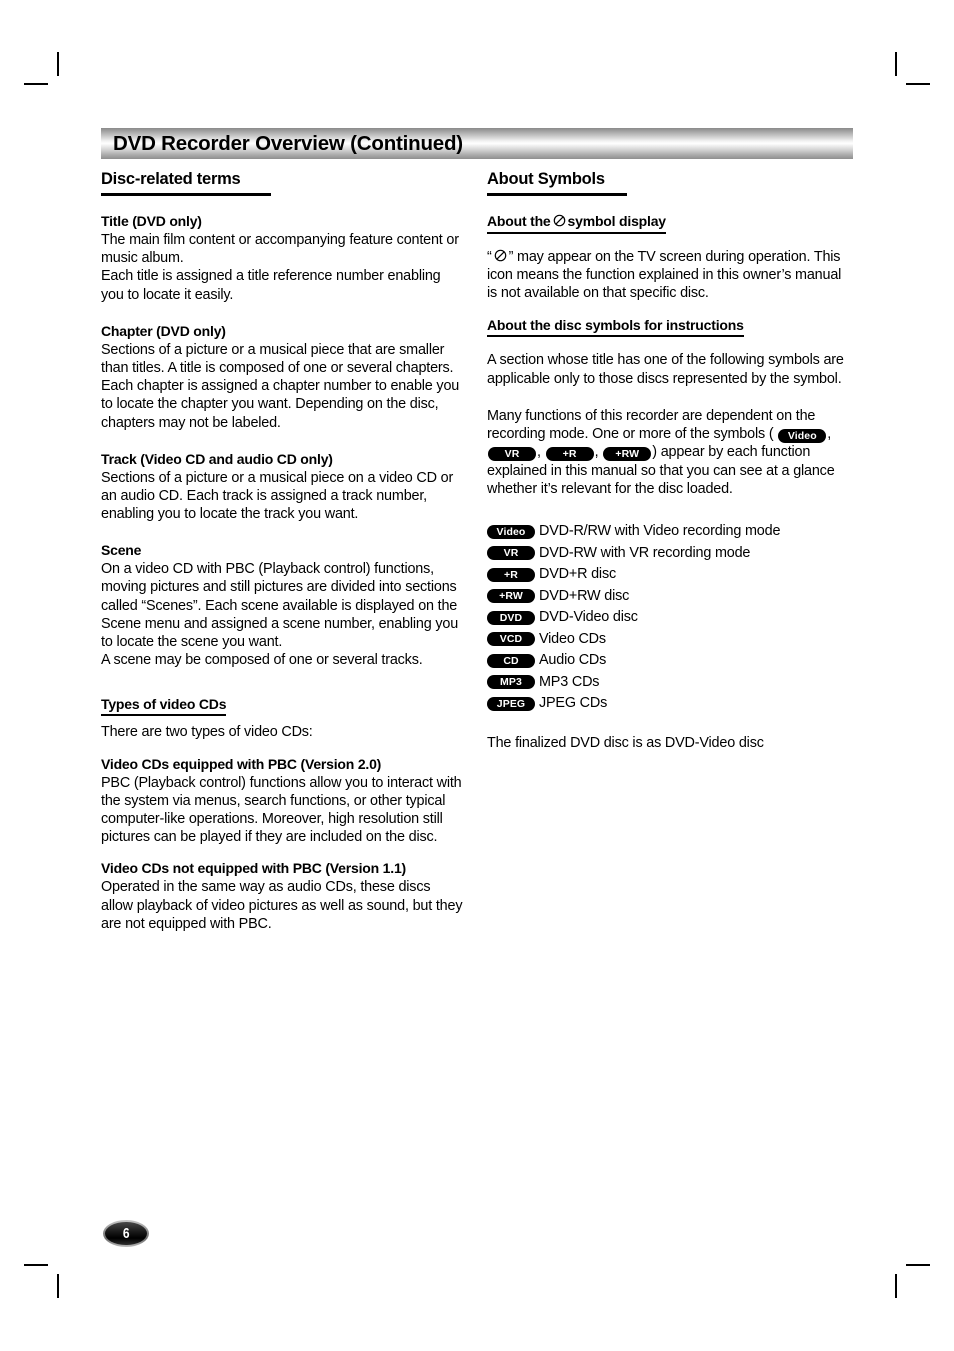  I want to click on about-symbols-title: About Symbols, so click(546, 179).